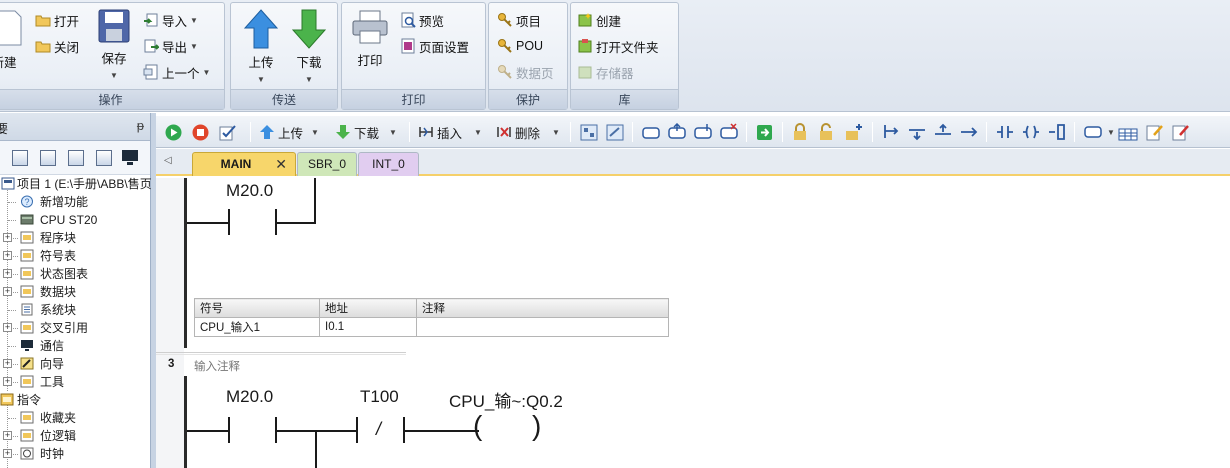 This screenshot has height=468, width=1230. Describe the element at coordinates (891, 132) in the screenshot. I see `branch-down-icon` at that location.